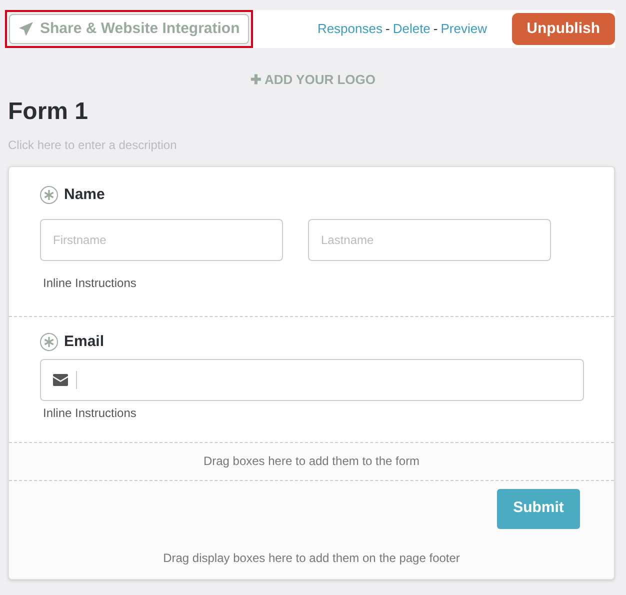 The height and width of the screenshot is (595, 626). I want to click on field-label: Email, so click(84, 342).